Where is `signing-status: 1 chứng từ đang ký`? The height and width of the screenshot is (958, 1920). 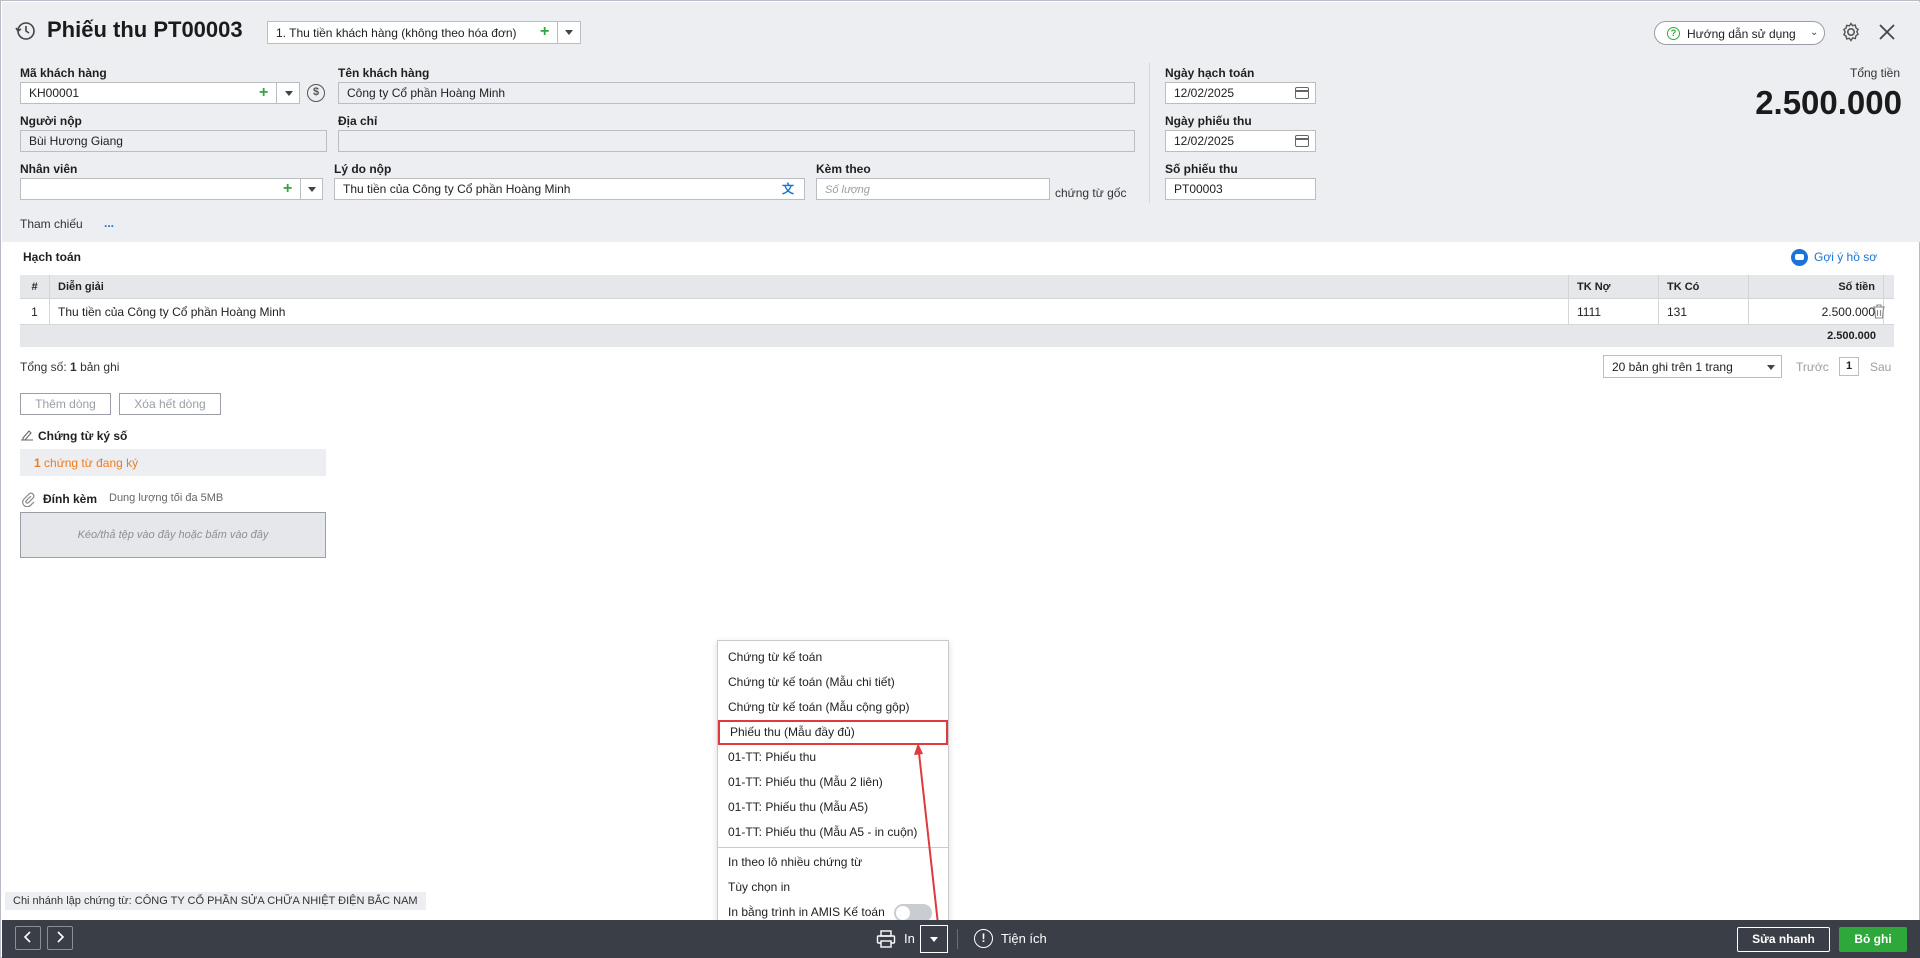
signing-status: 1 chứng từ đang ký is located at coordinates (86, 463).